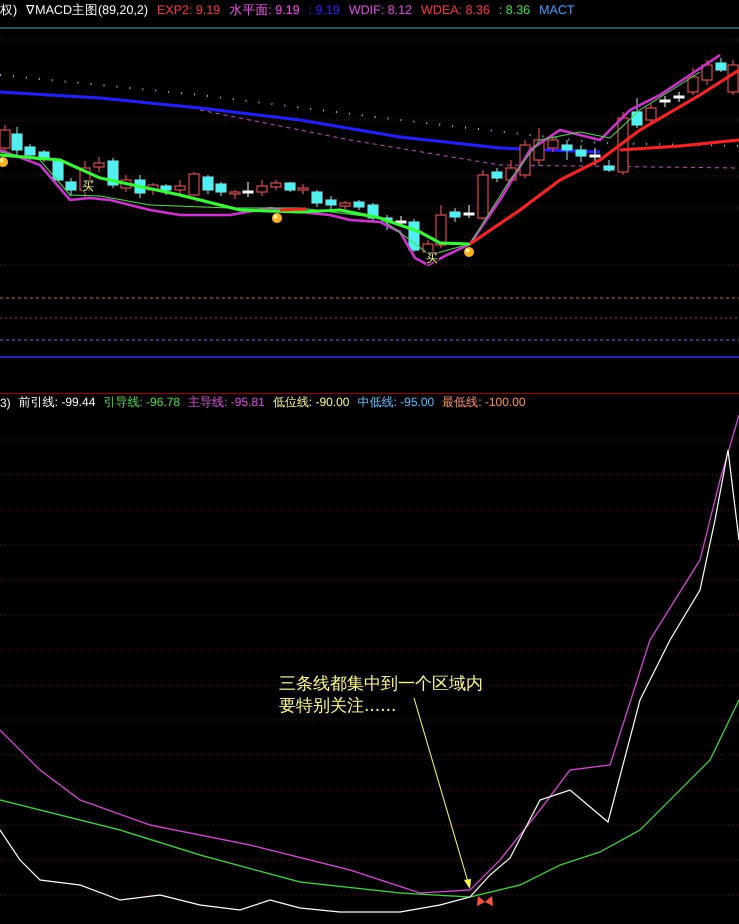 The height and width of the screenshot is (924, 739). Describe the element at coordinates (311, 402) in the screenshot. I see `indicator-value: 低位线: -90.00` at that location.